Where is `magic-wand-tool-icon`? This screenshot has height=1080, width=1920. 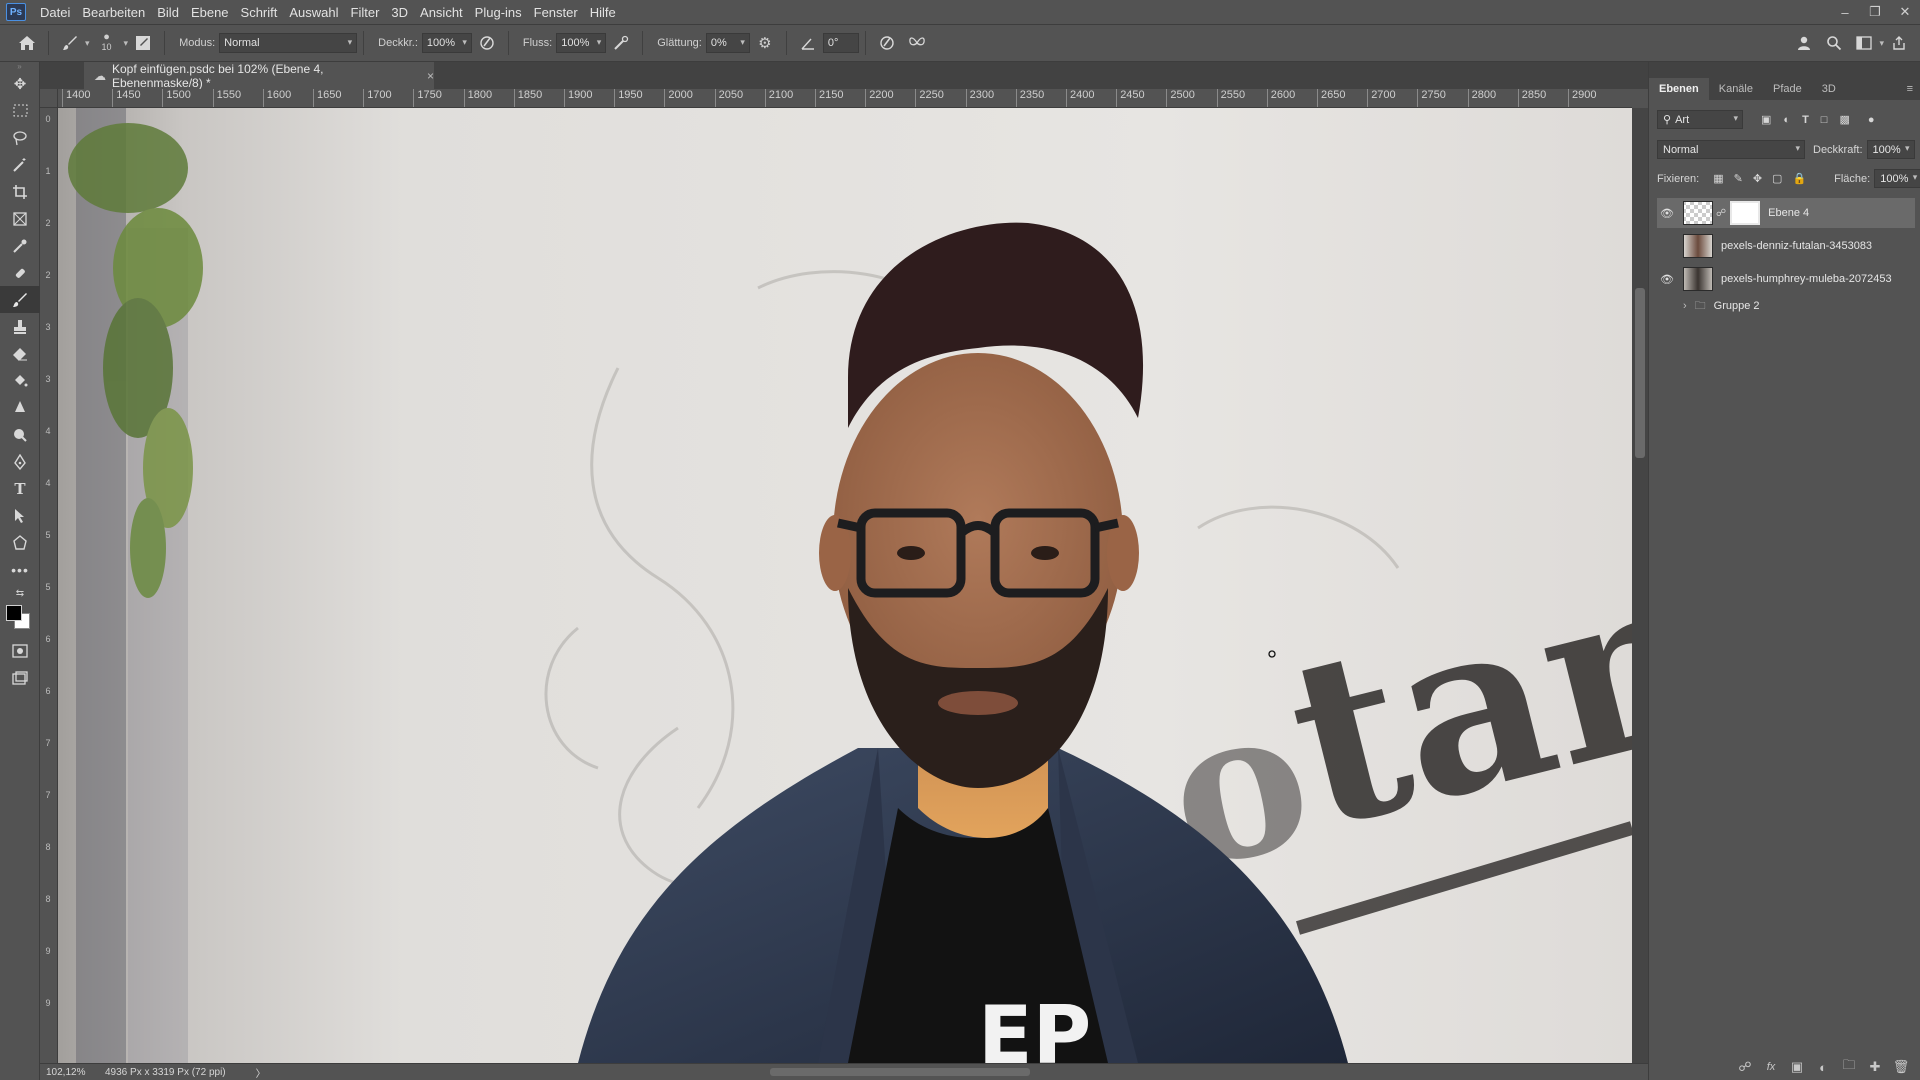 magic-wand-tool-icon is located at coordinates (20, 164).